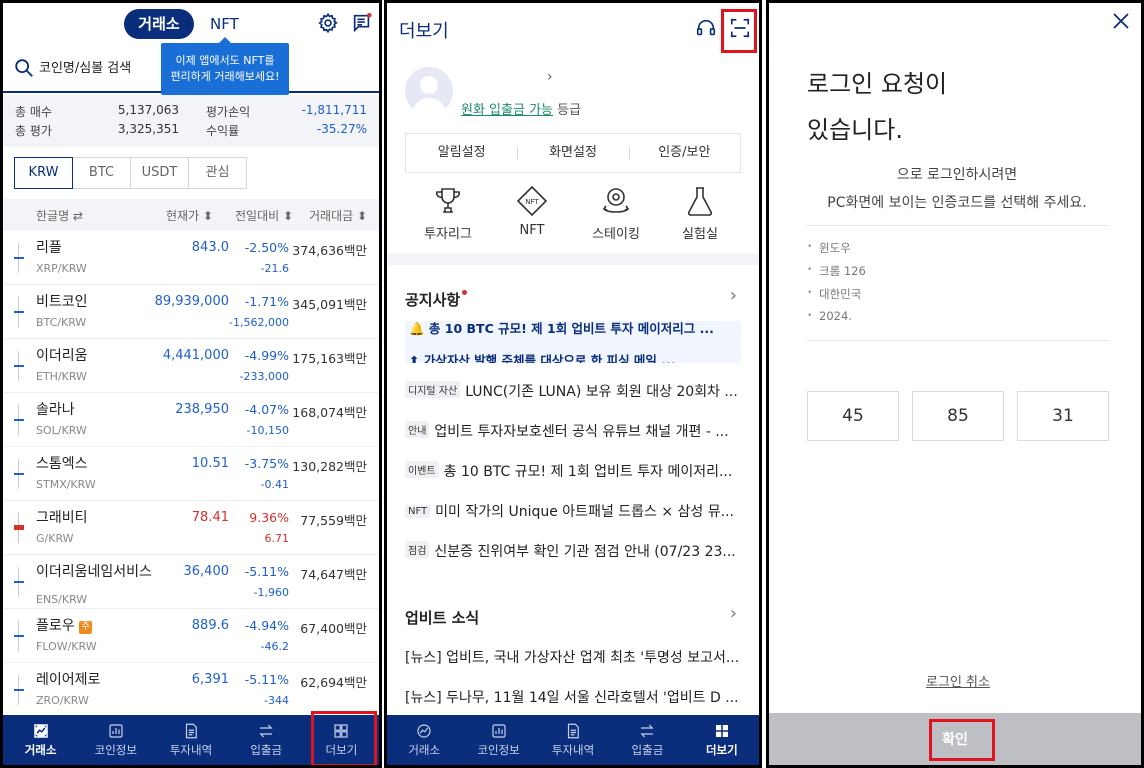 The height and width of the screenshot is (768, 1144). I want to click on col-volume: 거래대금 ⬍, so click(338, 215).